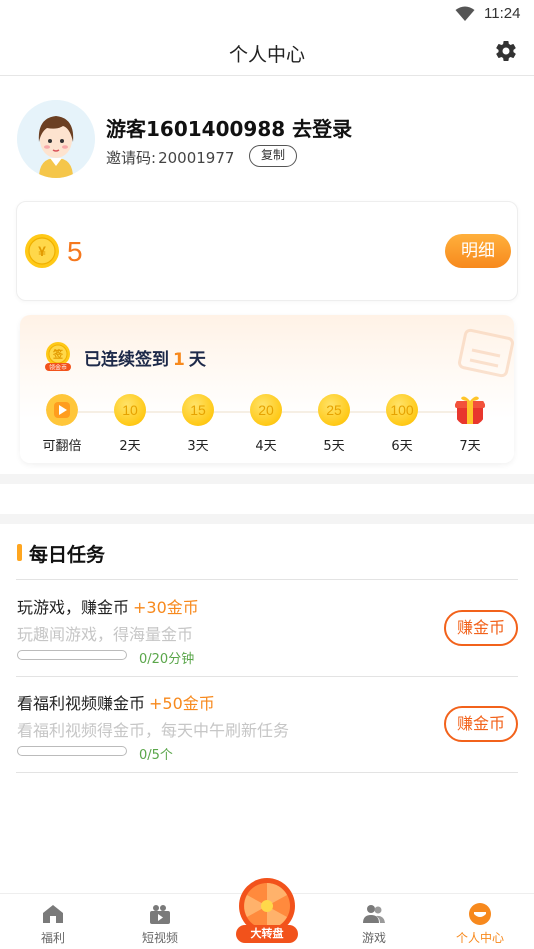  Describe the element at coordinates (73, 607) in the screenshot. I see `task-name: 玩游戏，赚金币` at that location.